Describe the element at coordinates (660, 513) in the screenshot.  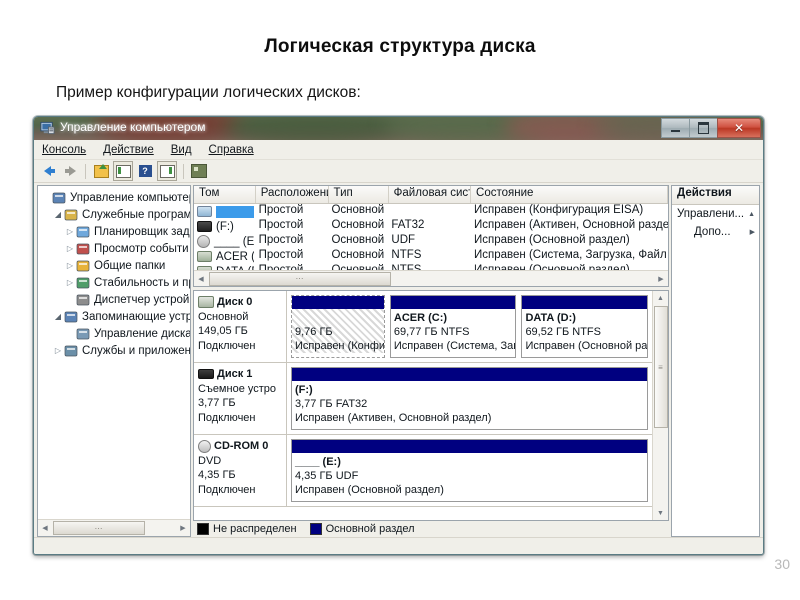
I see `scroll-down-icon: ▼` at that location.